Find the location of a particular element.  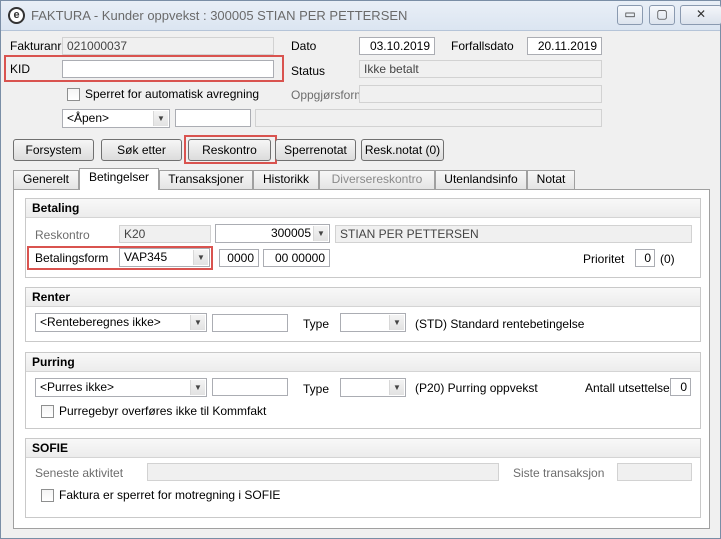

apen-description-field is located at coordinates (428, 118).